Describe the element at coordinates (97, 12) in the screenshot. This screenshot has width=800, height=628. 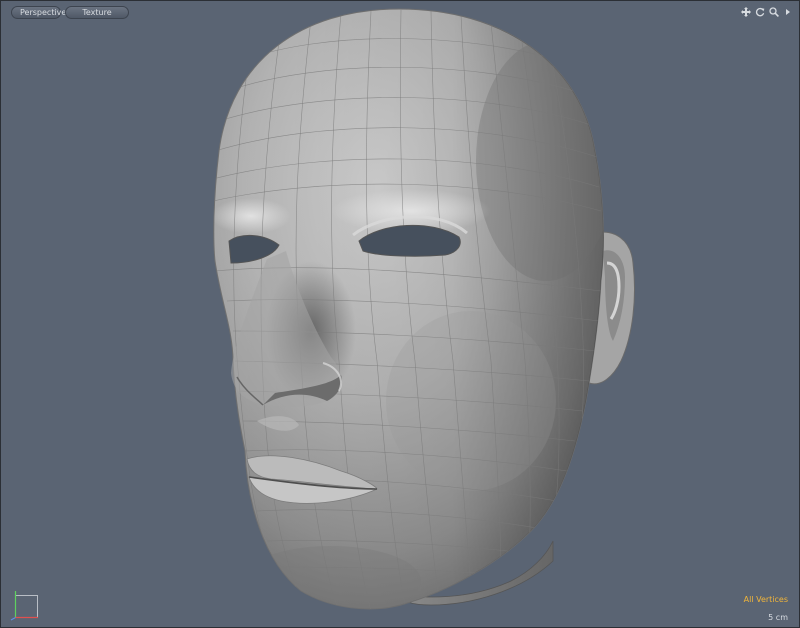
I see `tab-texture: Texture` at that location.